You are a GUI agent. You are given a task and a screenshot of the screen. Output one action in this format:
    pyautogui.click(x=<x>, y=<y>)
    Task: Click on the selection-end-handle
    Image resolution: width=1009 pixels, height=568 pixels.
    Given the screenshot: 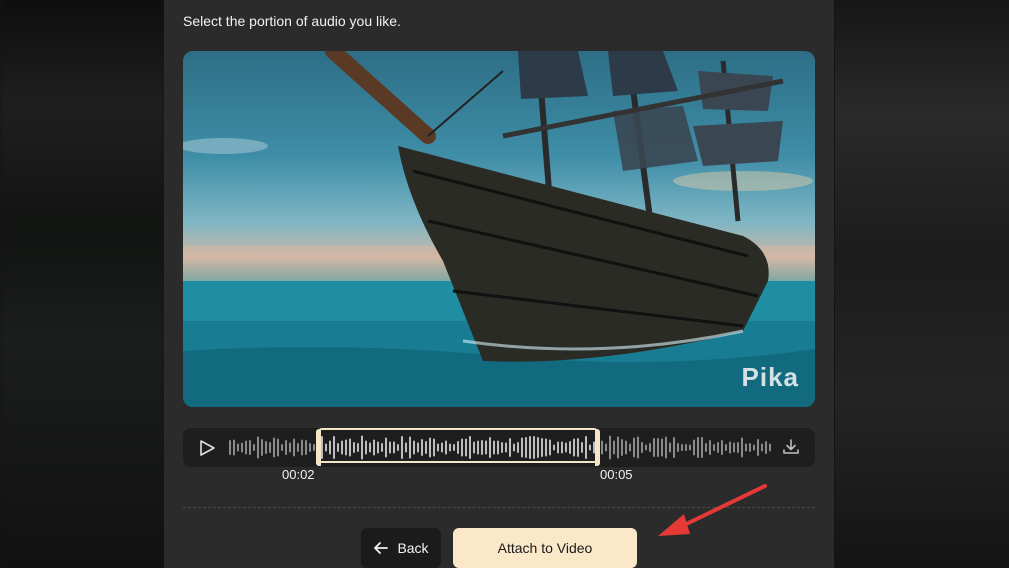 What is the action you would take?
    pyautogui.click(x=597, y=447)
    